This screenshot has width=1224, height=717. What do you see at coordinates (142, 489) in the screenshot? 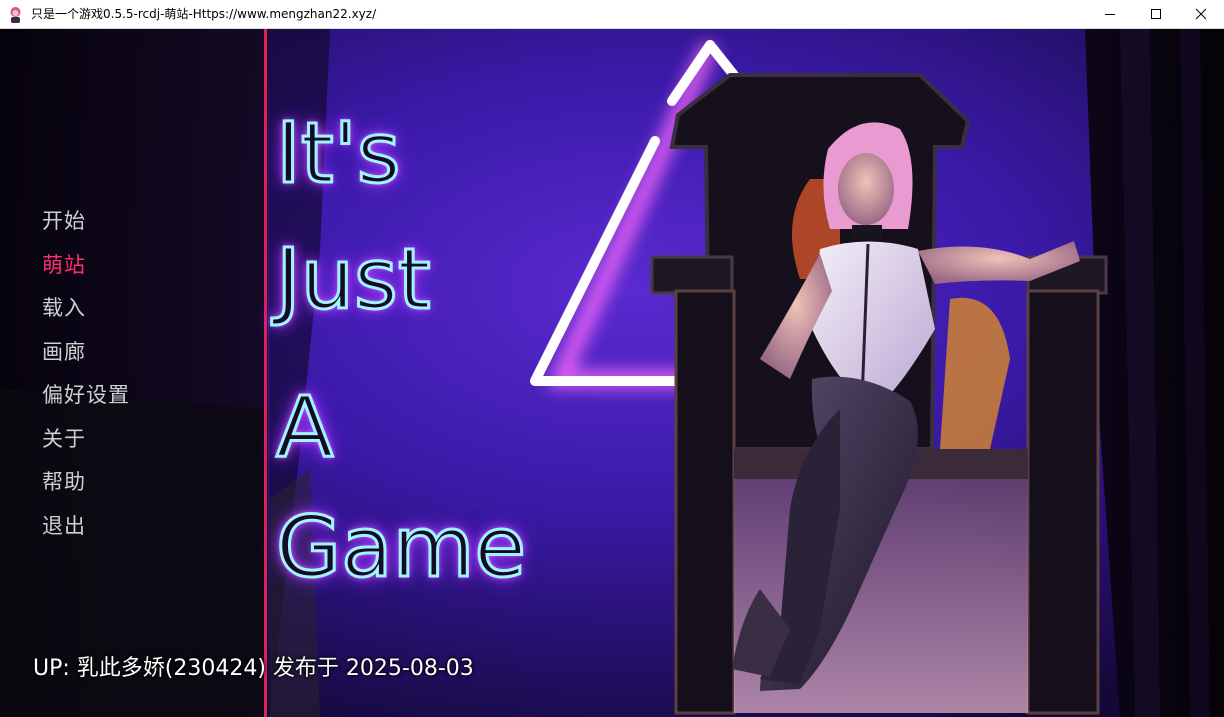
I see `menu-item-help: 帮助` at bounding box center [142, 489].